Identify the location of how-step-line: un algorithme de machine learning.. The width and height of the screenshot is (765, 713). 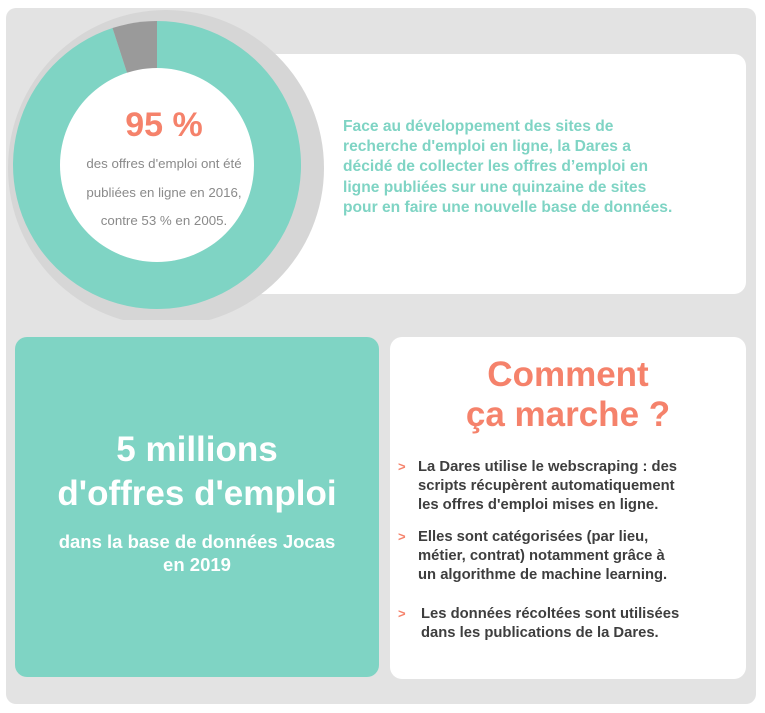
(543, 574).